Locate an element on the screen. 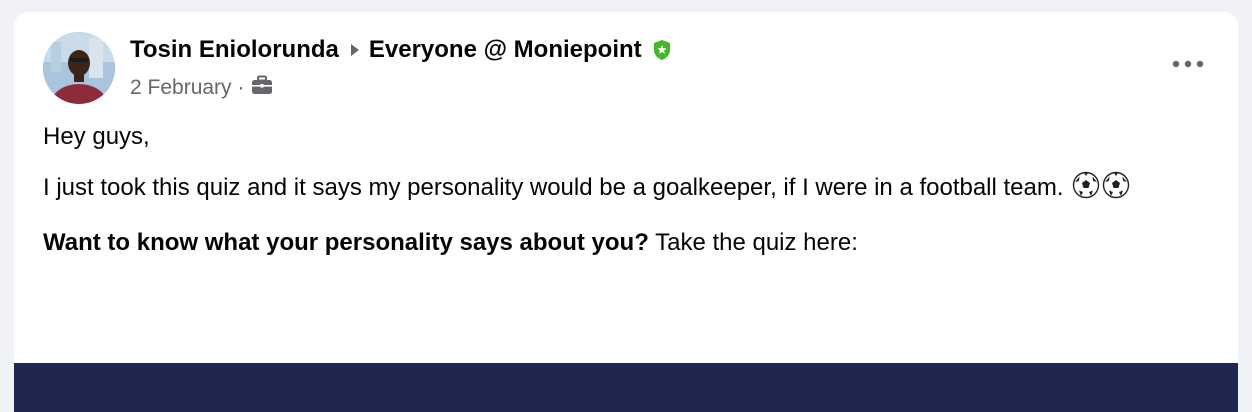  post-meta: 2 February · is located at coordinates (201, 88).